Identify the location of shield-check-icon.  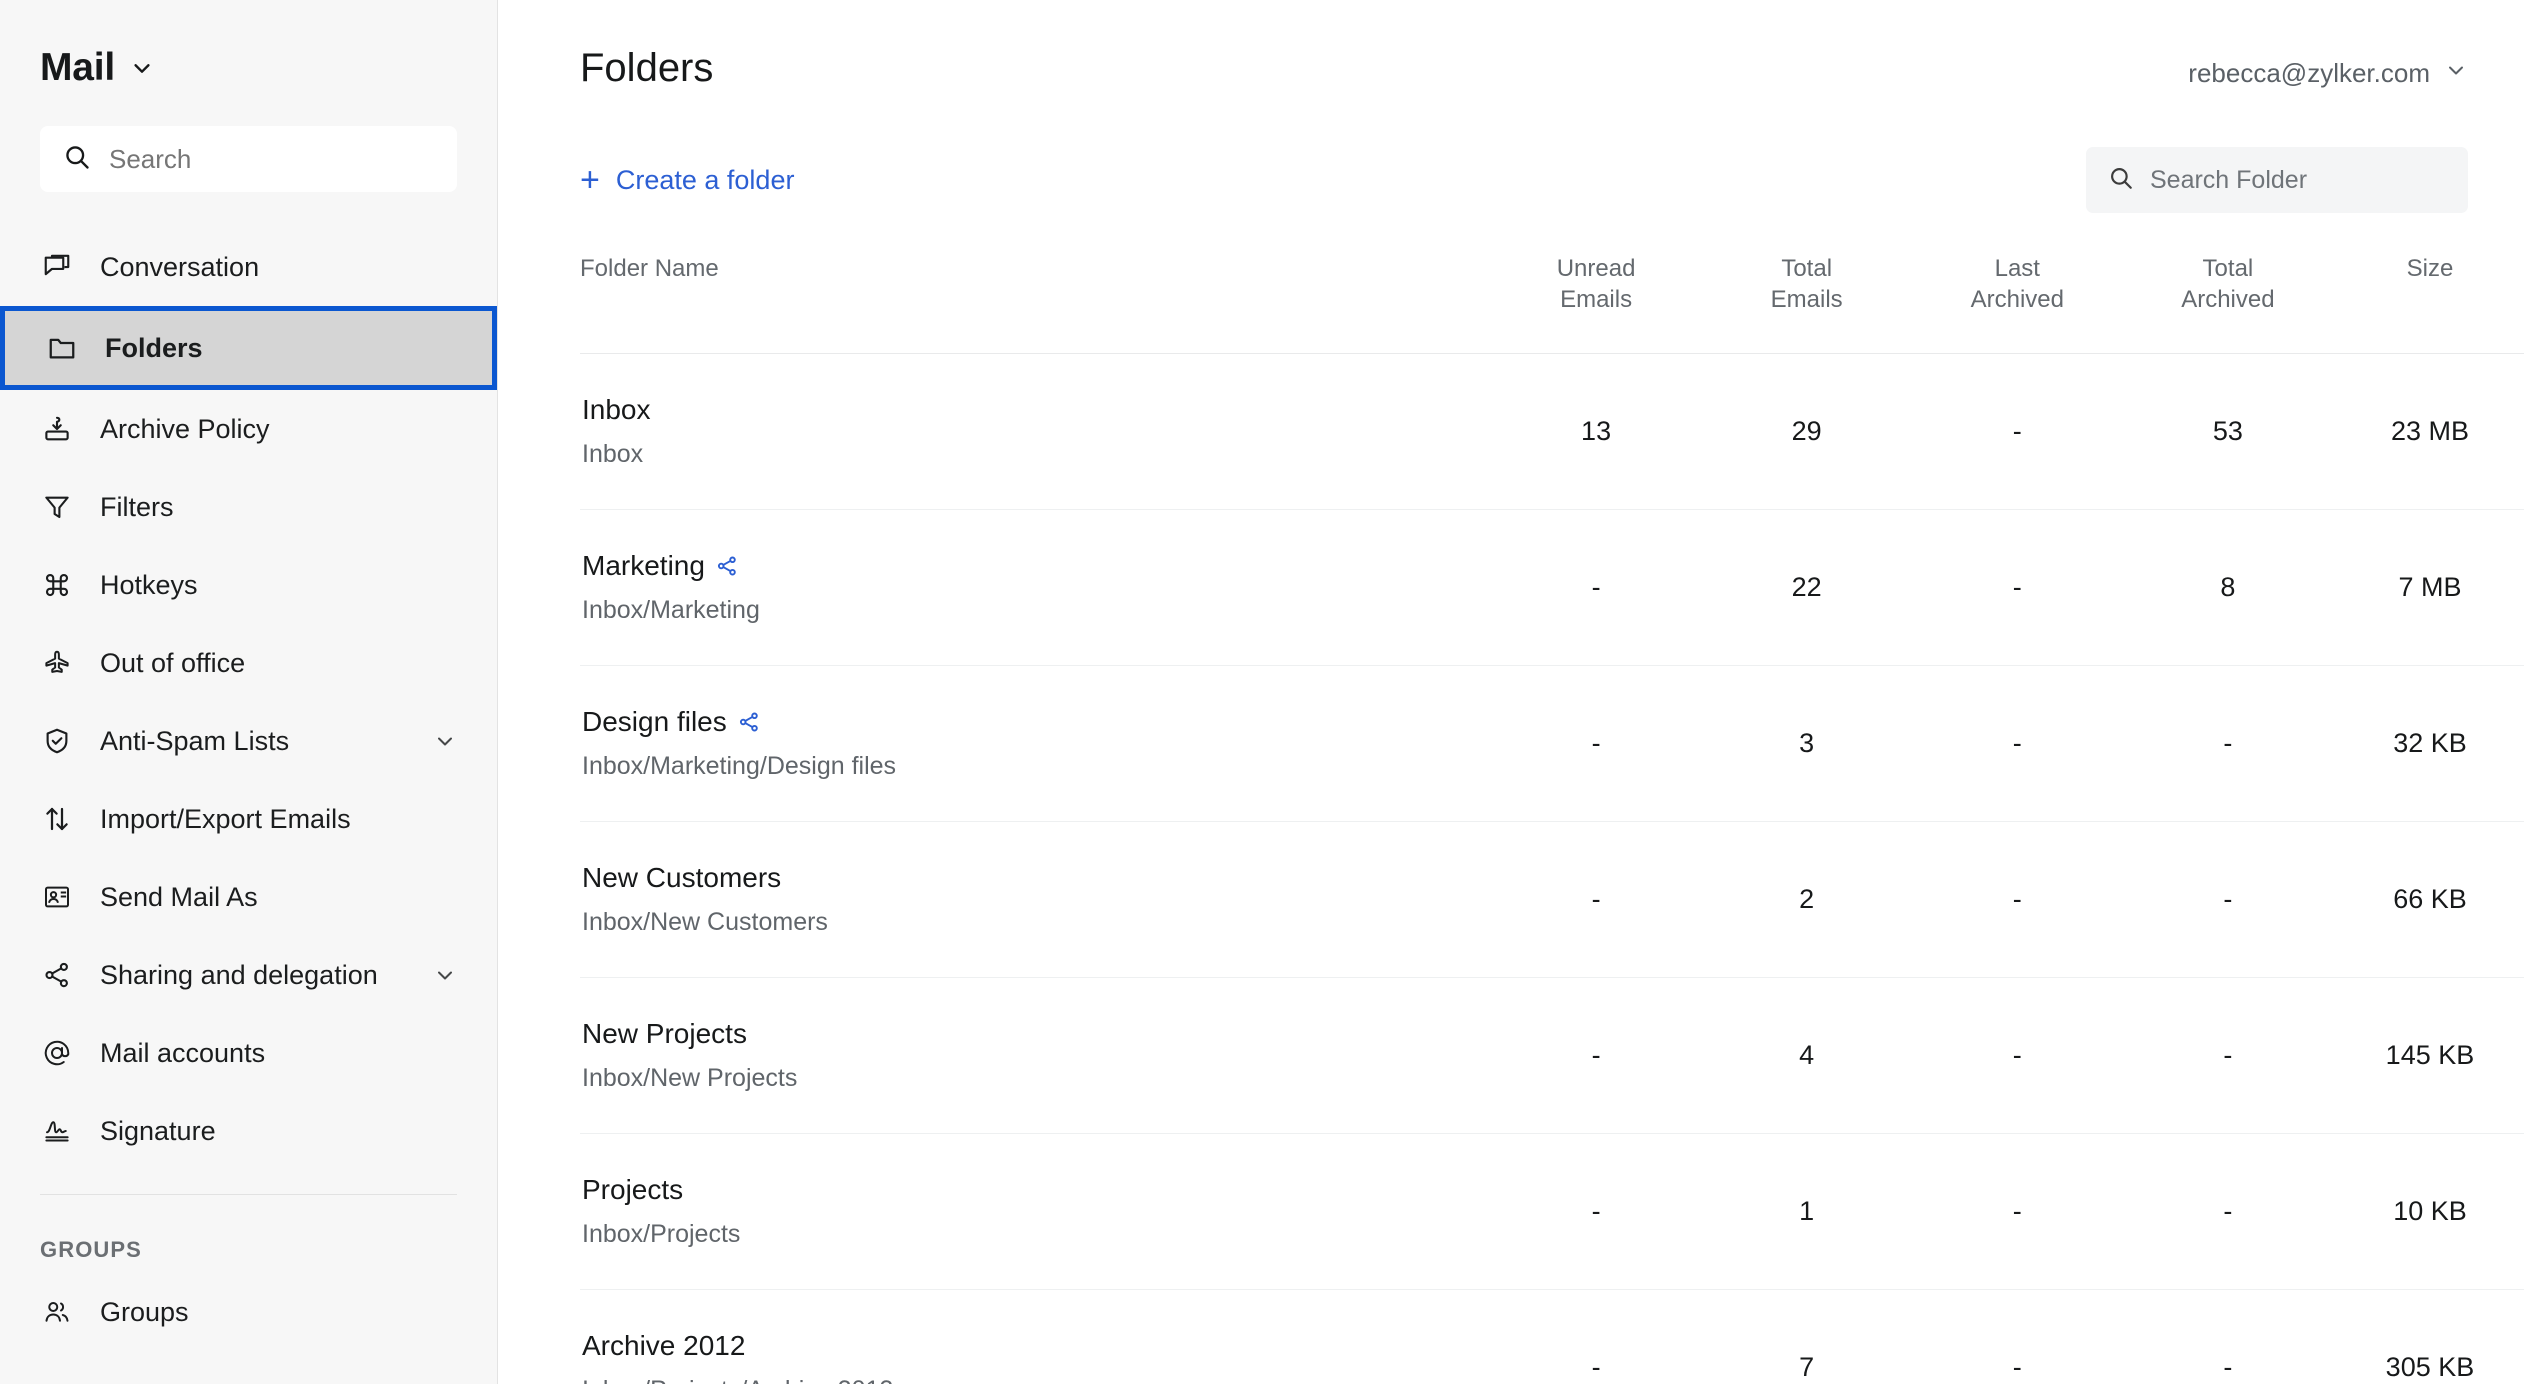
(57, 741).